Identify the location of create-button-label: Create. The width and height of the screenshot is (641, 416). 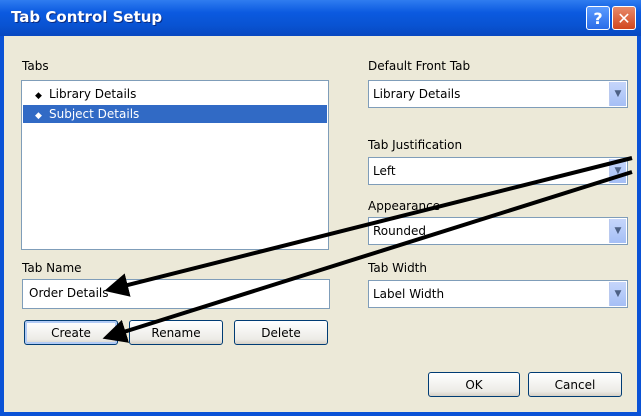
(71, 332).